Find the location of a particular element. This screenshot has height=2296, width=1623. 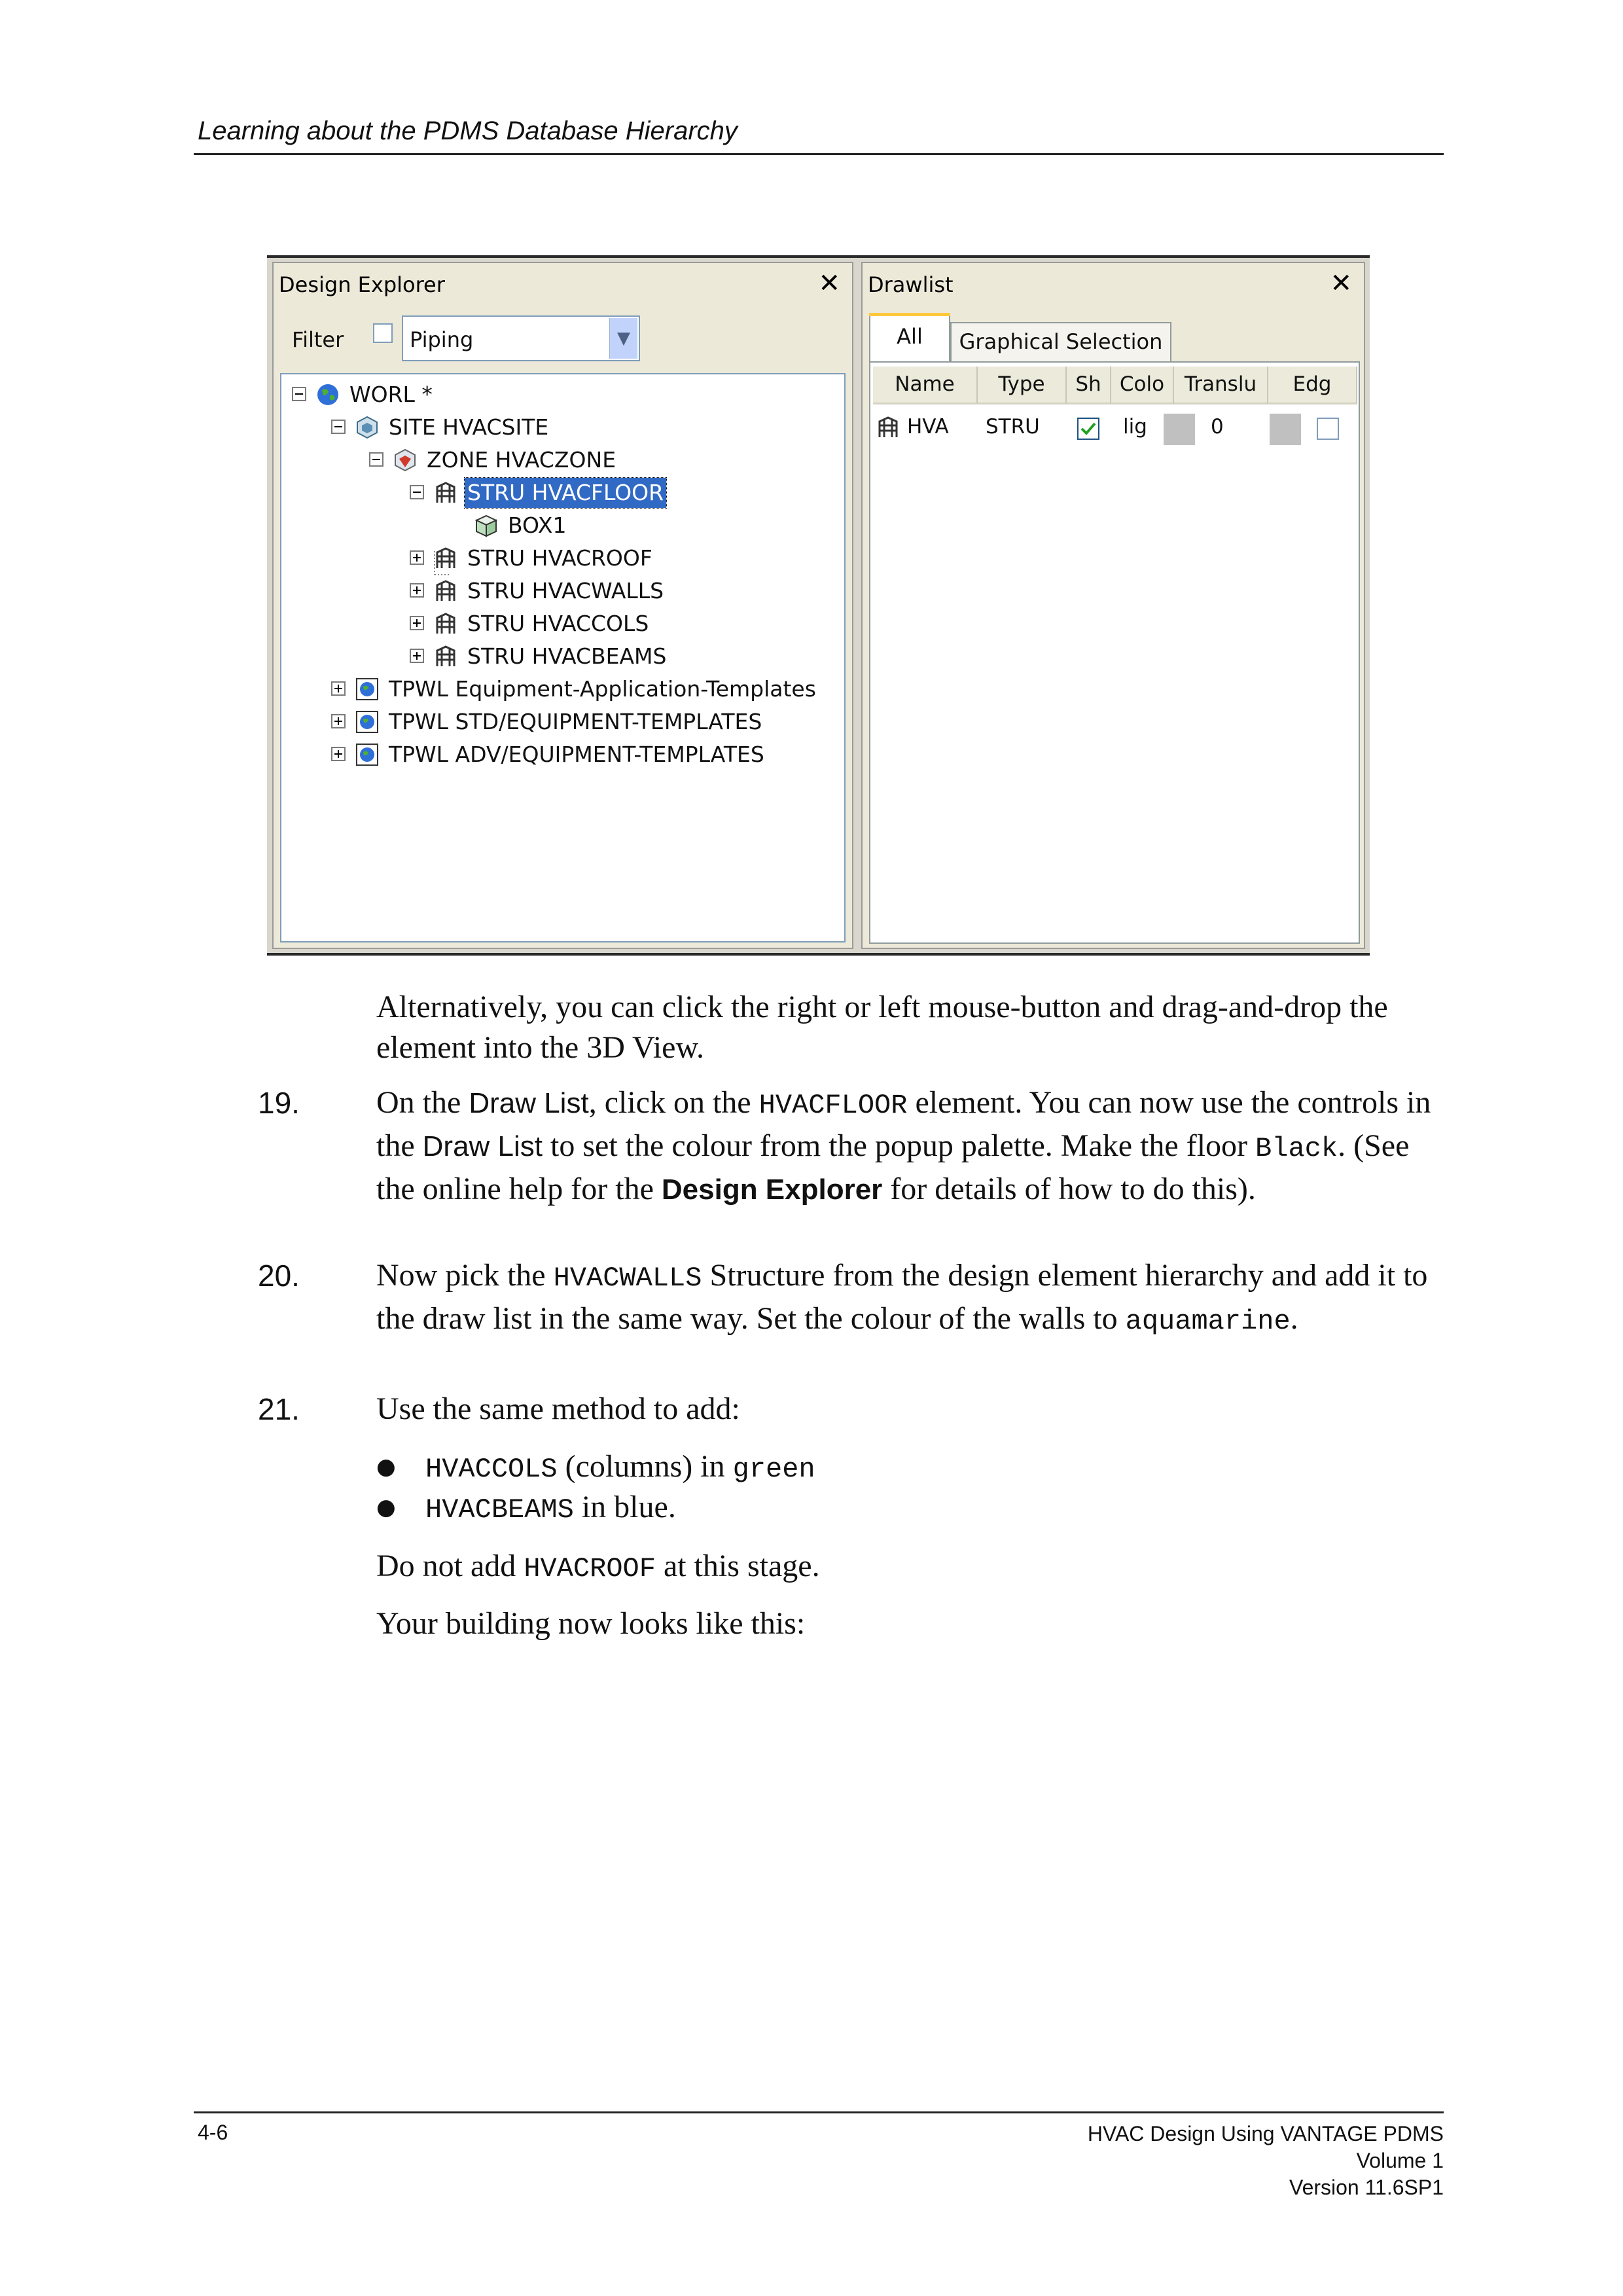

header-rule is located at coordinates (819, 154).